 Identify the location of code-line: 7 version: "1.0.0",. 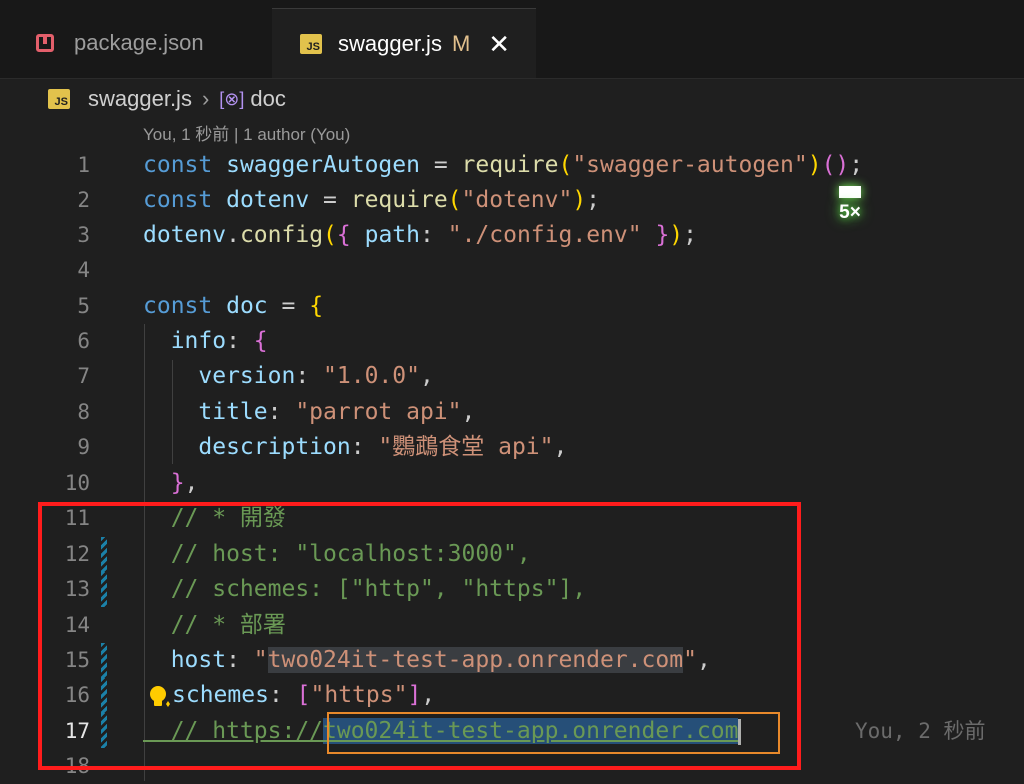
(512, 376).